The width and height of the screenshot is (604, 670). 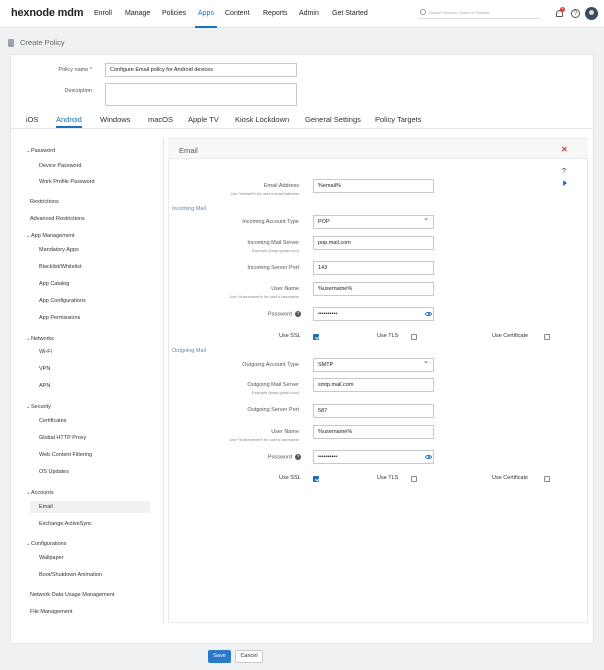 What do you see at coordinates (40, 493) in the screenshot?
I see `sidebar-group-accounts: ⌄Accounts` at bounding box center [40, 493].